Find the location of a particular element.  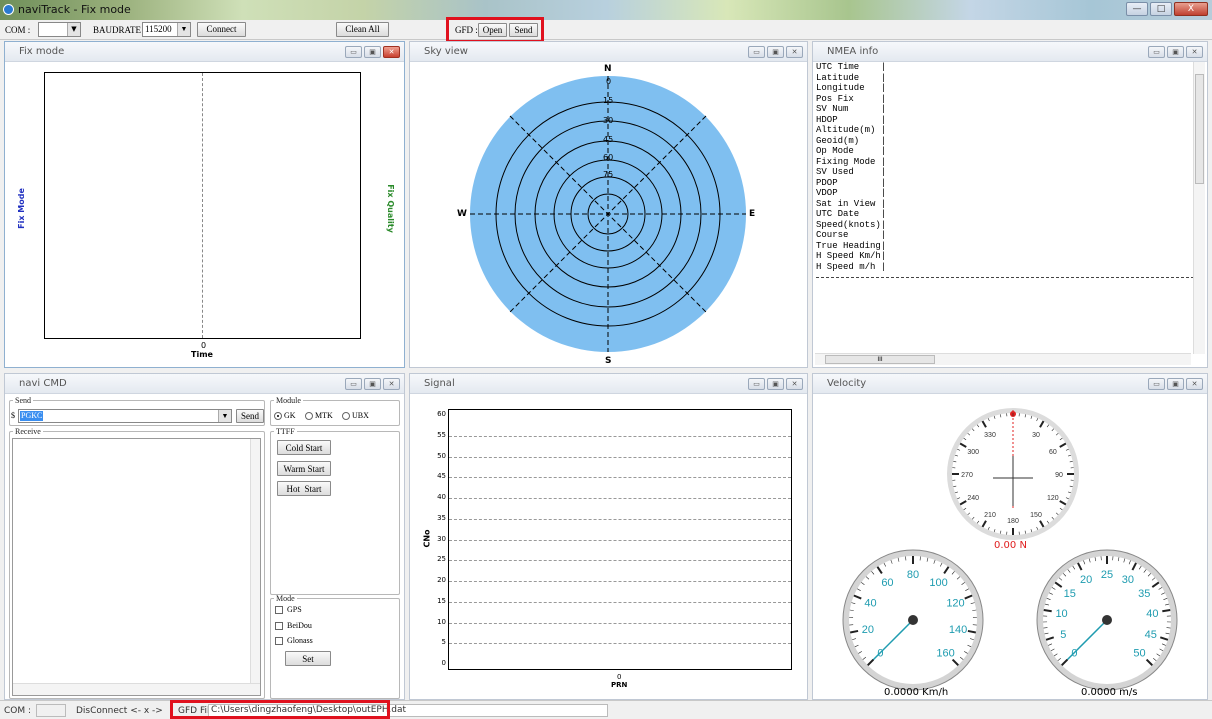

receive-textarea is located at coordinates (136, 567).